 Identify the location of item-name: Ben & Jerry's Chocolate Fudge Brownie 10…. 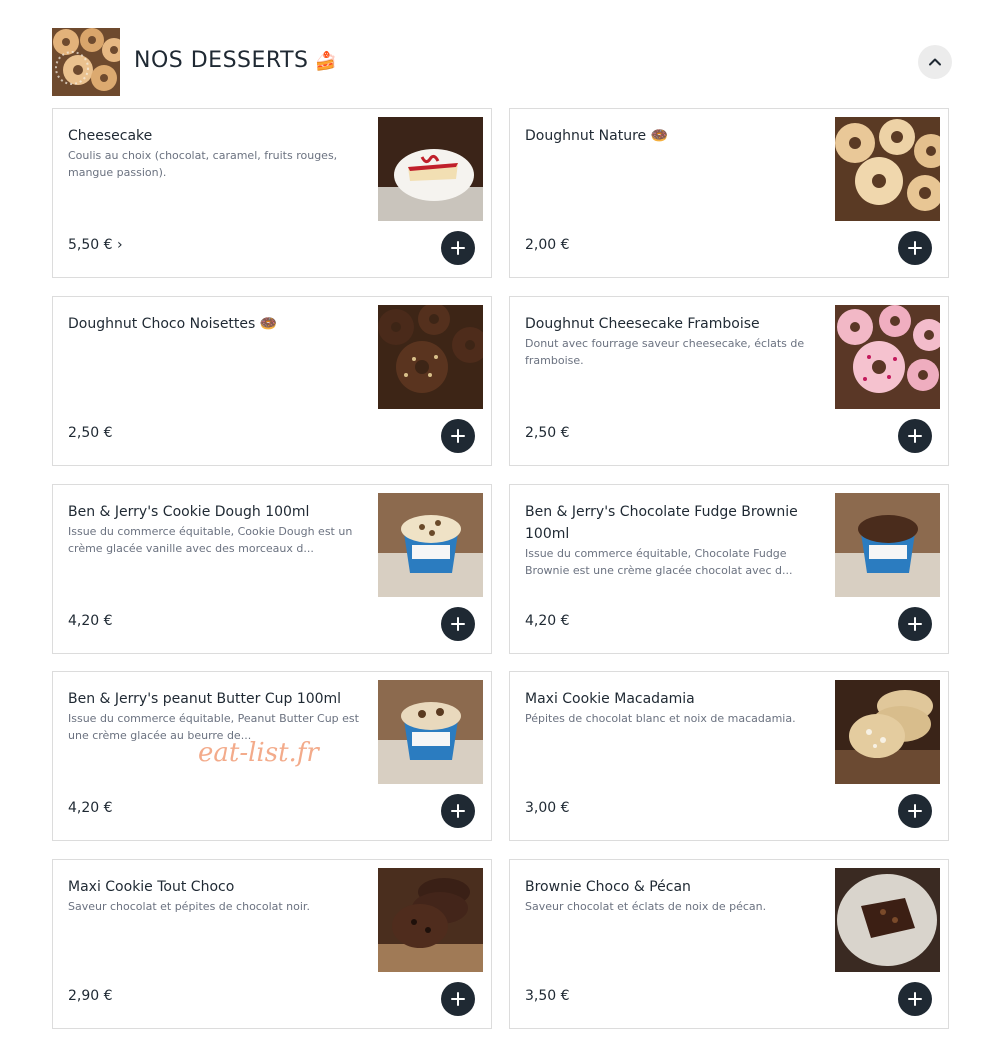
(661, 523).